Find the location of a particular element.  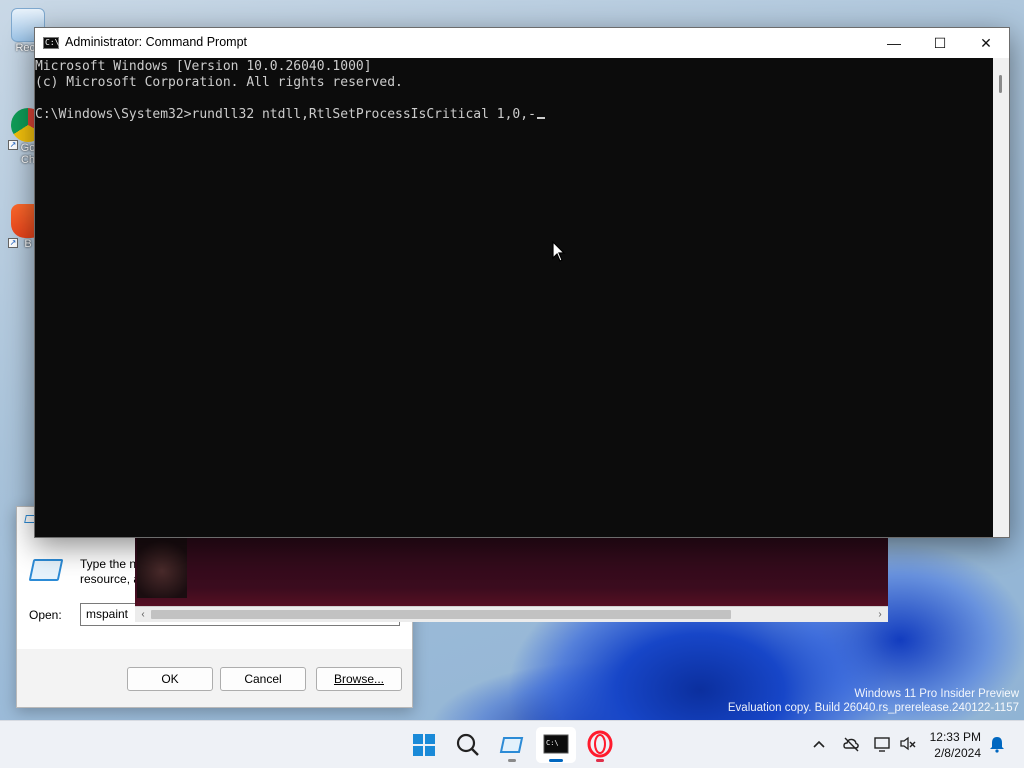

taskbar-command-prompt: C:\ is located at coordinates (556, 745).